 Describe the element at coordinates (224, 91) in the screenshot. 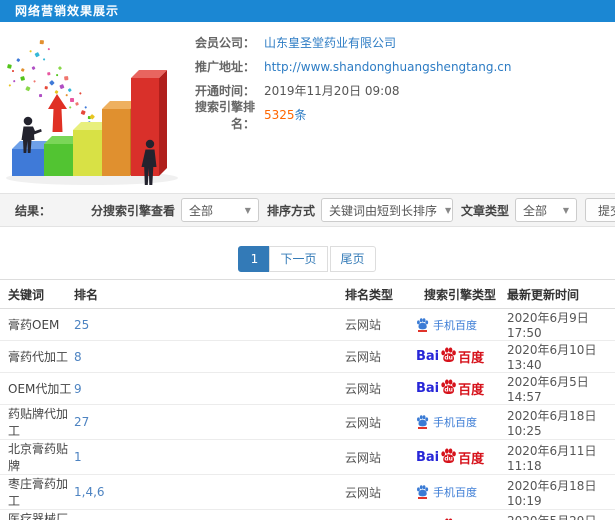

I see `open-time-label: 开通时间：` at that location.